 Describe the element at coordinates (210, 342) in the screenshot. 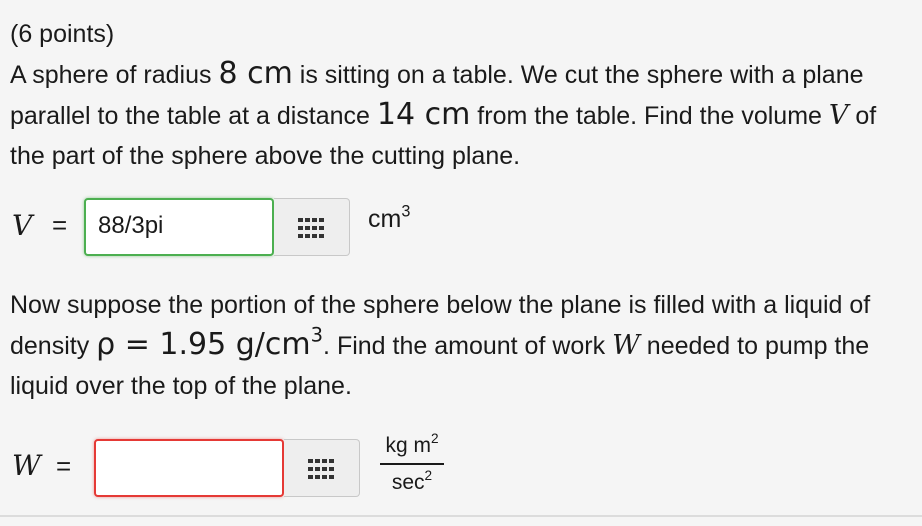

I see `density-value: ρ = 1.95 g/cm3` at that location.